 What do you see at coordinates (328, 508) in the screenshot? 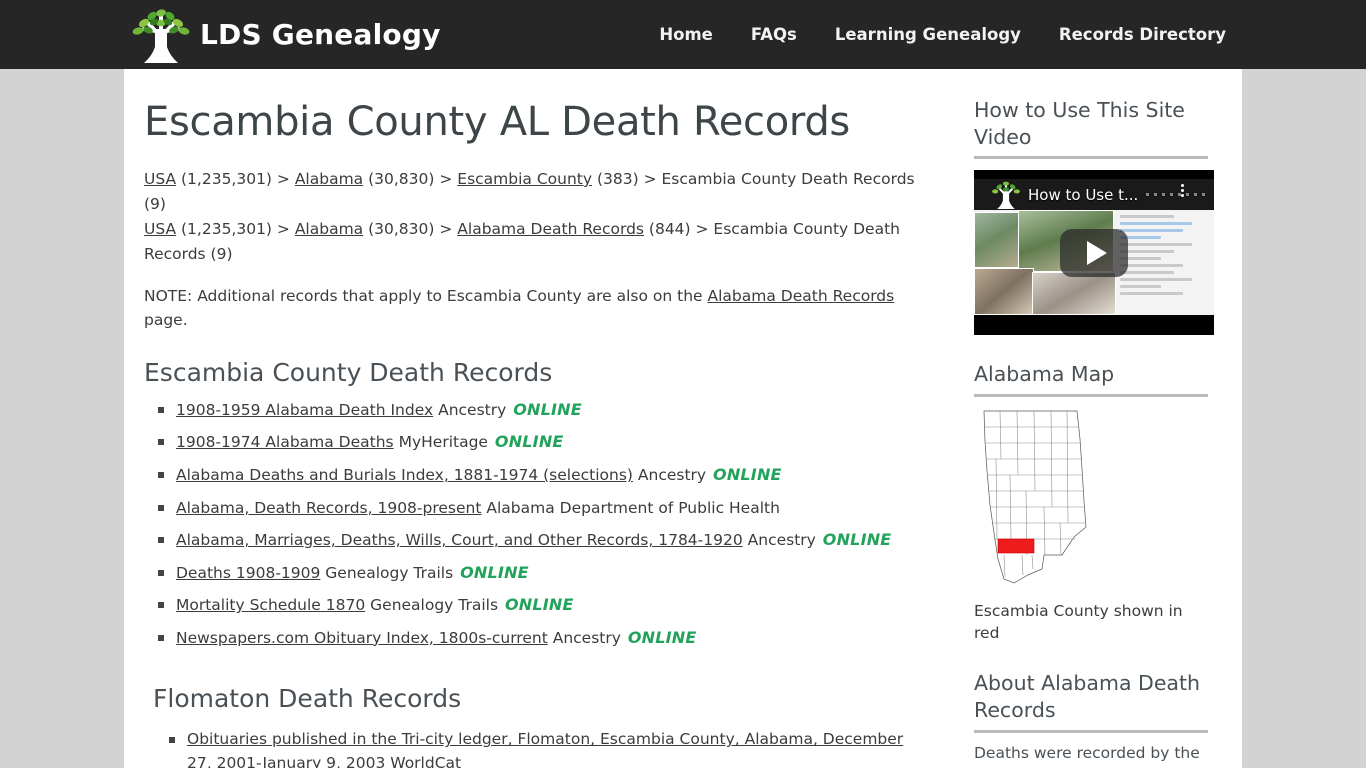
I see `record-link: Alabama, Death Records, 1908-present` at bounding box center [328, 508].